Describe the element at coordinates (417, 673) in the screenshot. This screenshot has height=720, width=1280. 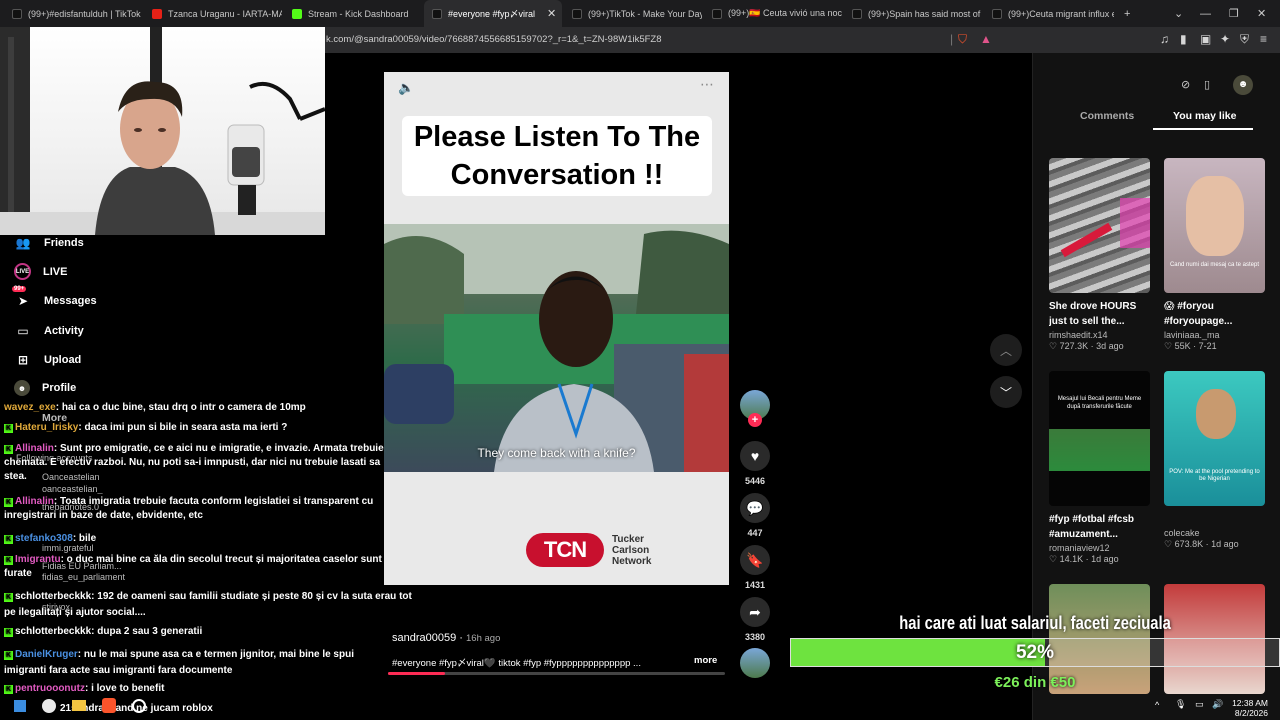
I see `video-progress-fill` at that location.